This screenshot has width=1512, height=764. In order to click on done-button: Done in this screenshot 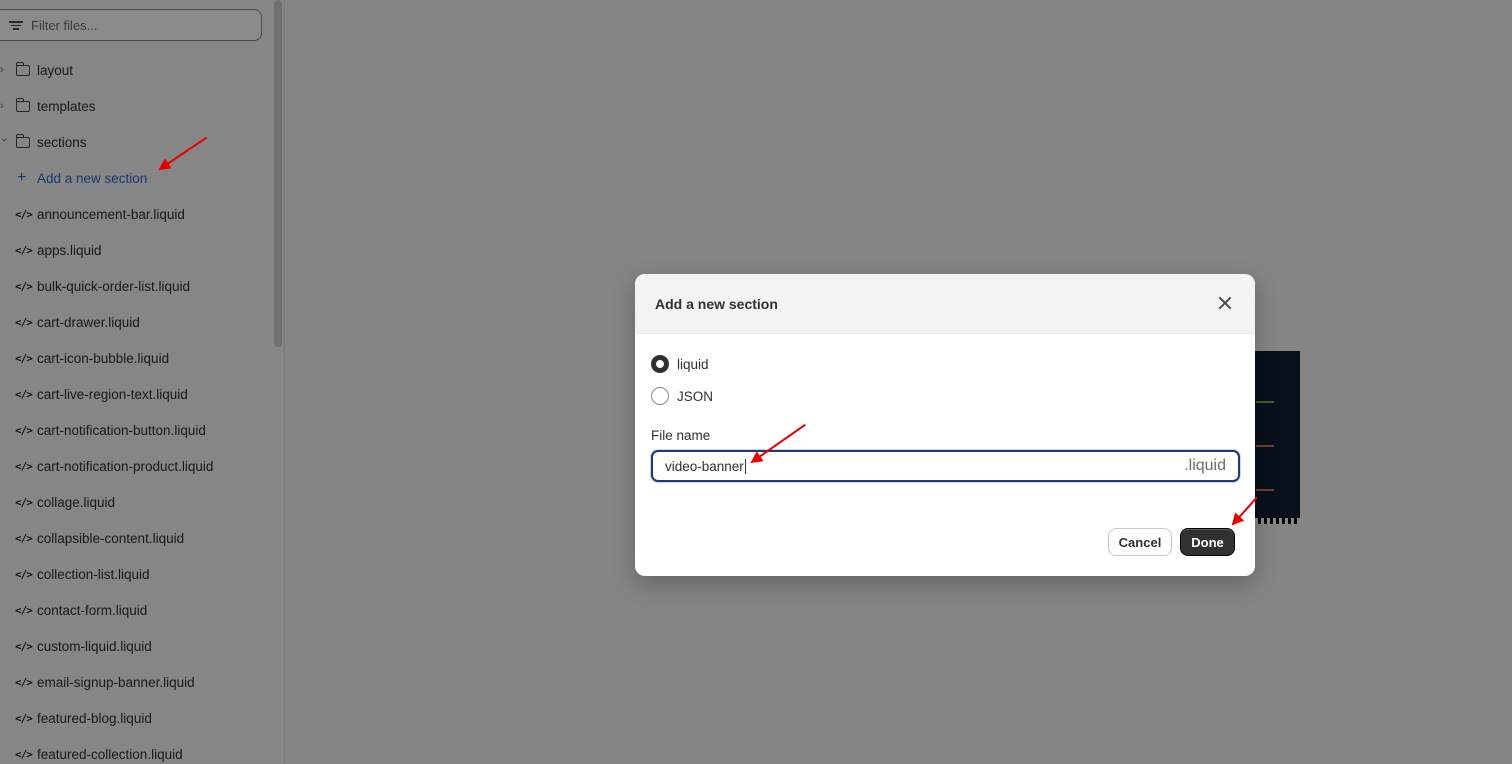, I will do `click(1207, 542)`.